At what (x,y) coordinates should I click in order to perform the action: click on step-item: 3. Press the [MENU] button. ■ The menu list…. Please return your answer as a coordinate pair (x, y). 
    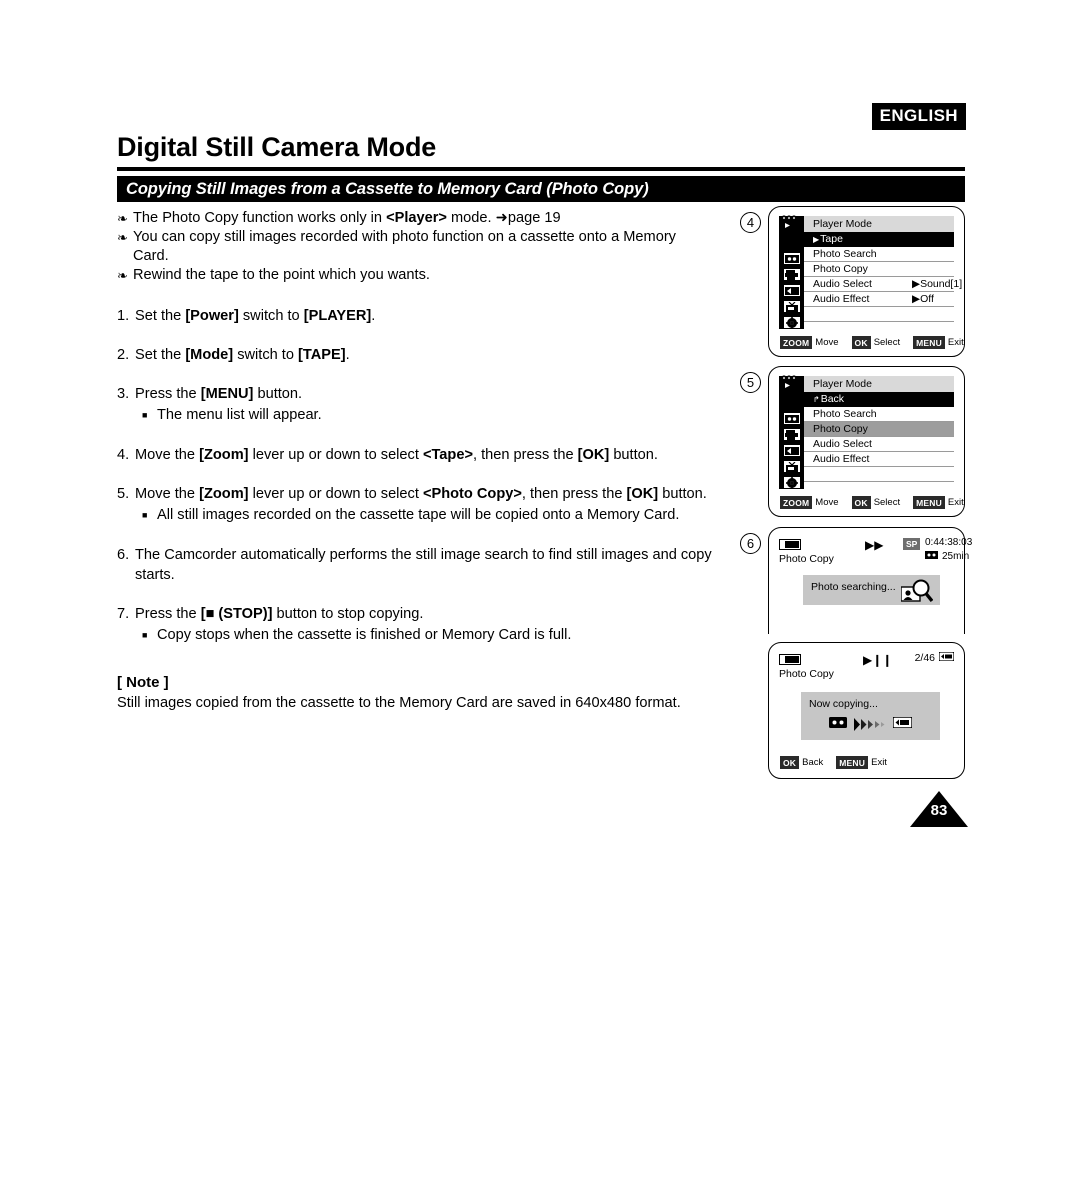
    Looking at the image, I should click on (427, 405).